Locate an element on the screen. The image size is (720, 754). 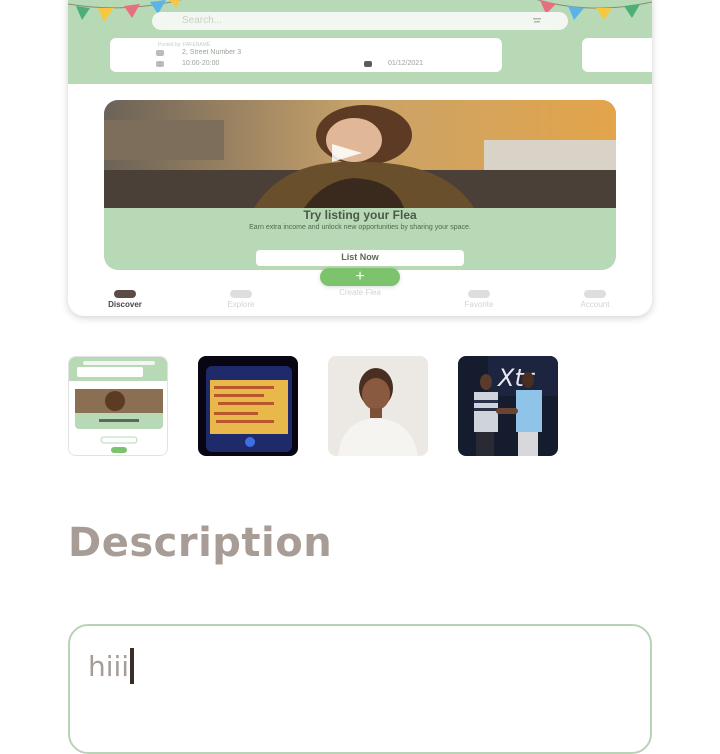
person-image is located at coordinates (378, 406).